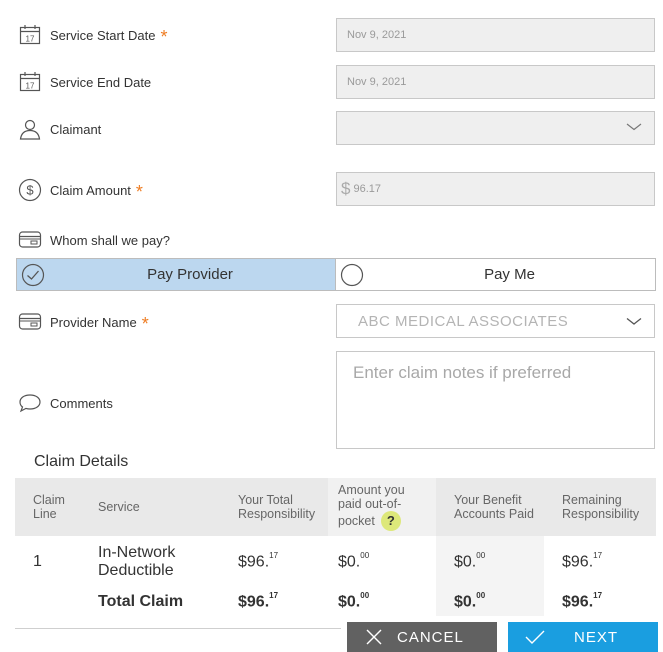 This screenshot has height=652, width=663. Describe the element at coordinates (274, 562) in the screenshot. I see `total-responsibility-cell: $96.17` at that location.